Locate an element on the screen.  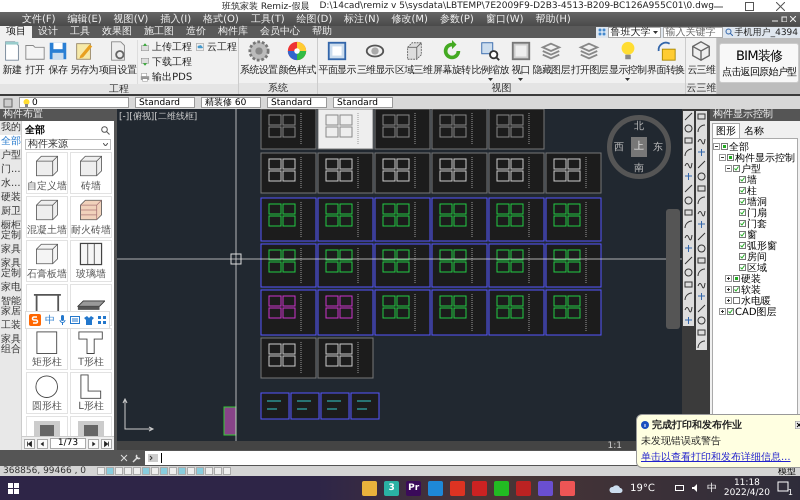
grid-menu-icon is located at coordinates (102, 320).